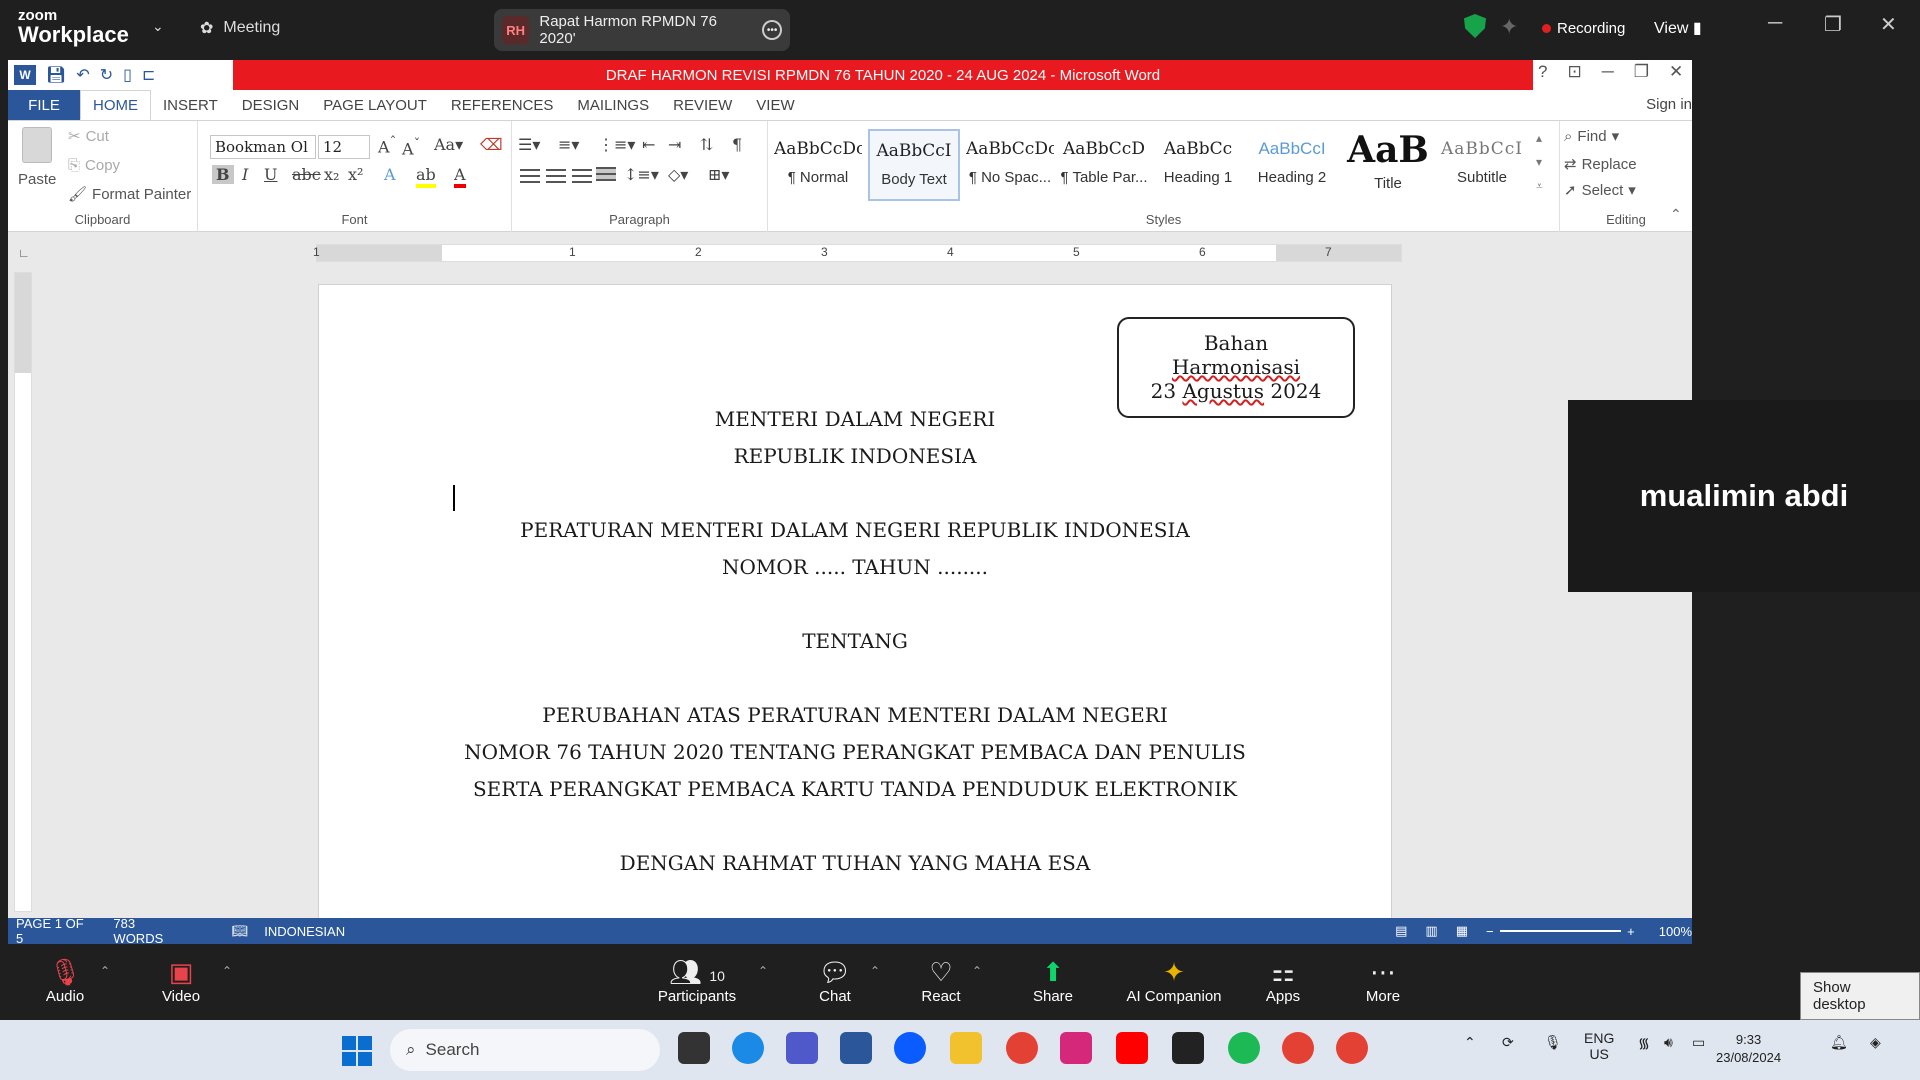  Describe the element at coordinates (387, 145) in the screenshot. I see `grow-font-icon: Aˆ` at that location.